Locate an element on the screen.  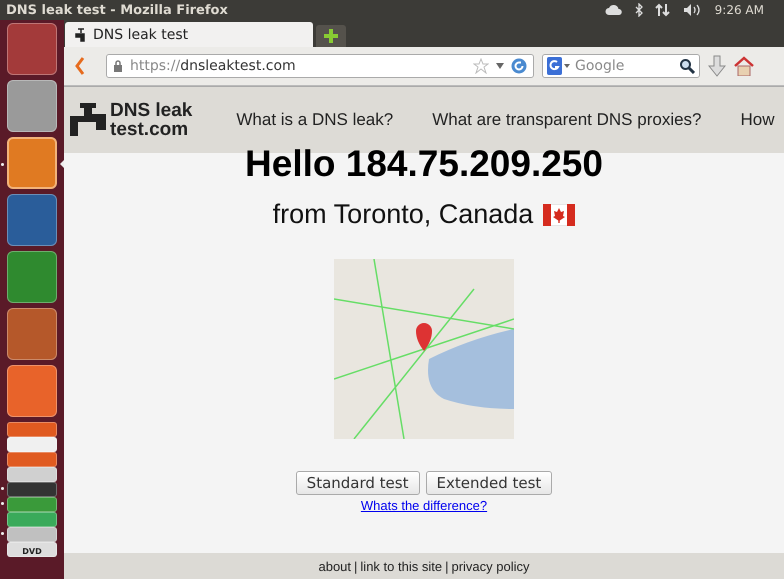
back-icon is located at coordinates (80, 66).